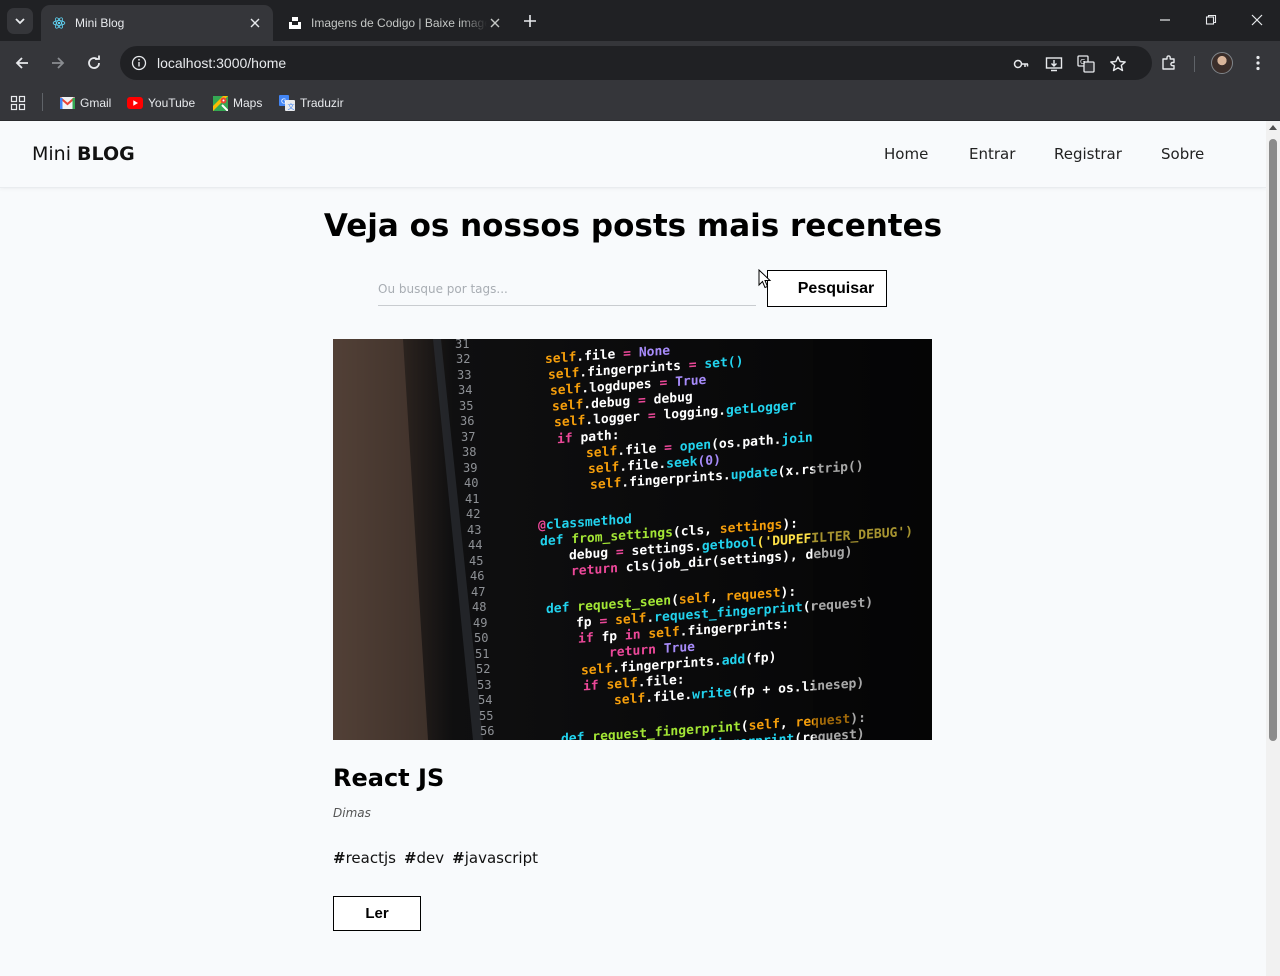 The width and height of the screenshot is (1280, 976). I want to click on svg-text: 44, so click(475, 545).